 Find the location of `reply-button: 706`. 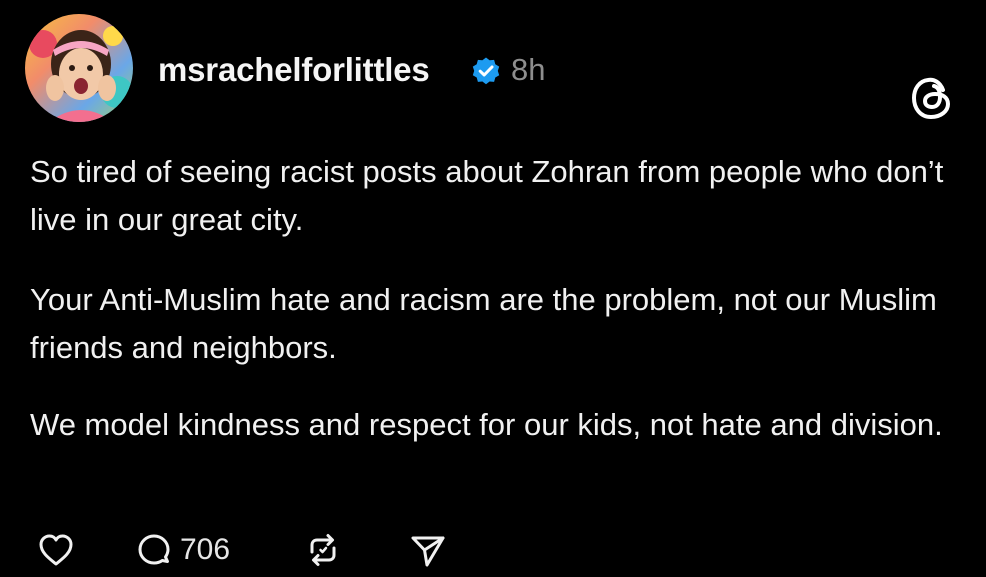

reply-button: 706 is located at coordinates (182, 550).